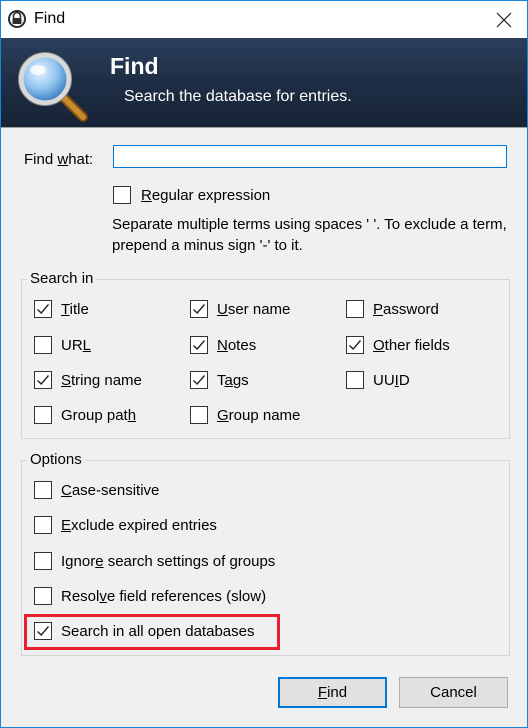 Image resolution: width=528 pixels, height=728 pixels. I want to click on title-checkbox, so click(43, 309).